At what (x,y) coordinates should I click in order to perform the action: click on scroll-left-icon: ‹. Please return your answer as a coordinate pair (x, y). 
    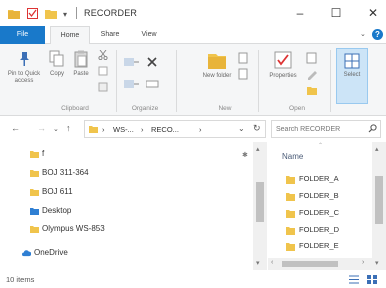
    Looking at the image, I should click on (272, 262).